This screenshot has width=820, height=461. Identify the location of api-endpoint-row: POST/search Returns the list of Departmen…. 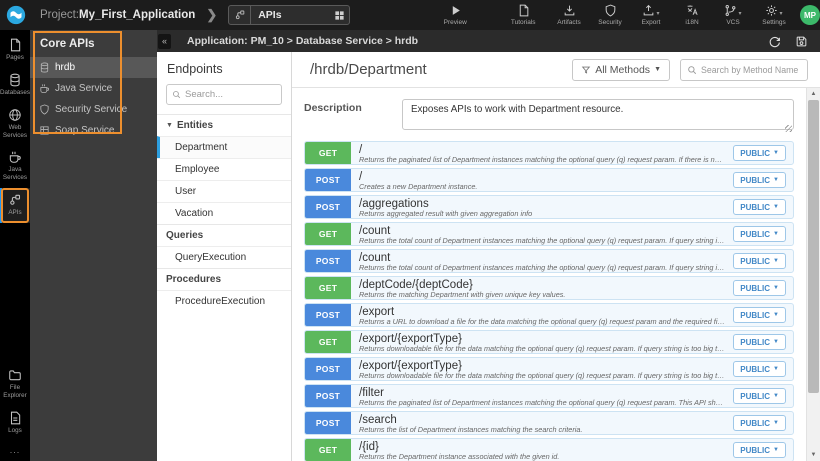
(549, 423).